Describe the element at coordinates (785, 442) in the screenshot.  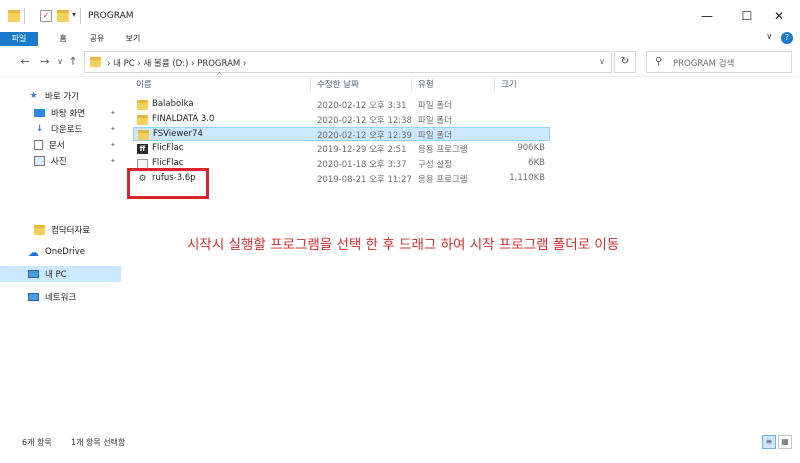
I see `large-icons-view-button: ▦` at that location.